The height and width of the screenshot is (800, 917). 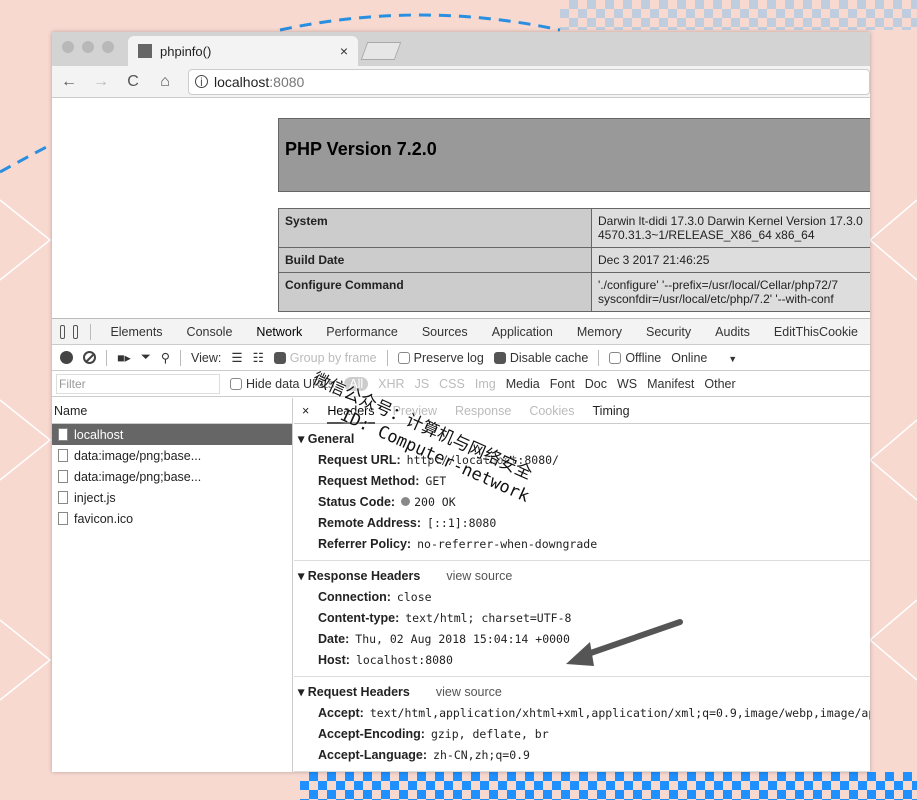 What do you see at coordinates (730, 260) in the screenshot?
I see `table-value: Dec 3 2017 21:46:25` at bounding box center [730, 260].